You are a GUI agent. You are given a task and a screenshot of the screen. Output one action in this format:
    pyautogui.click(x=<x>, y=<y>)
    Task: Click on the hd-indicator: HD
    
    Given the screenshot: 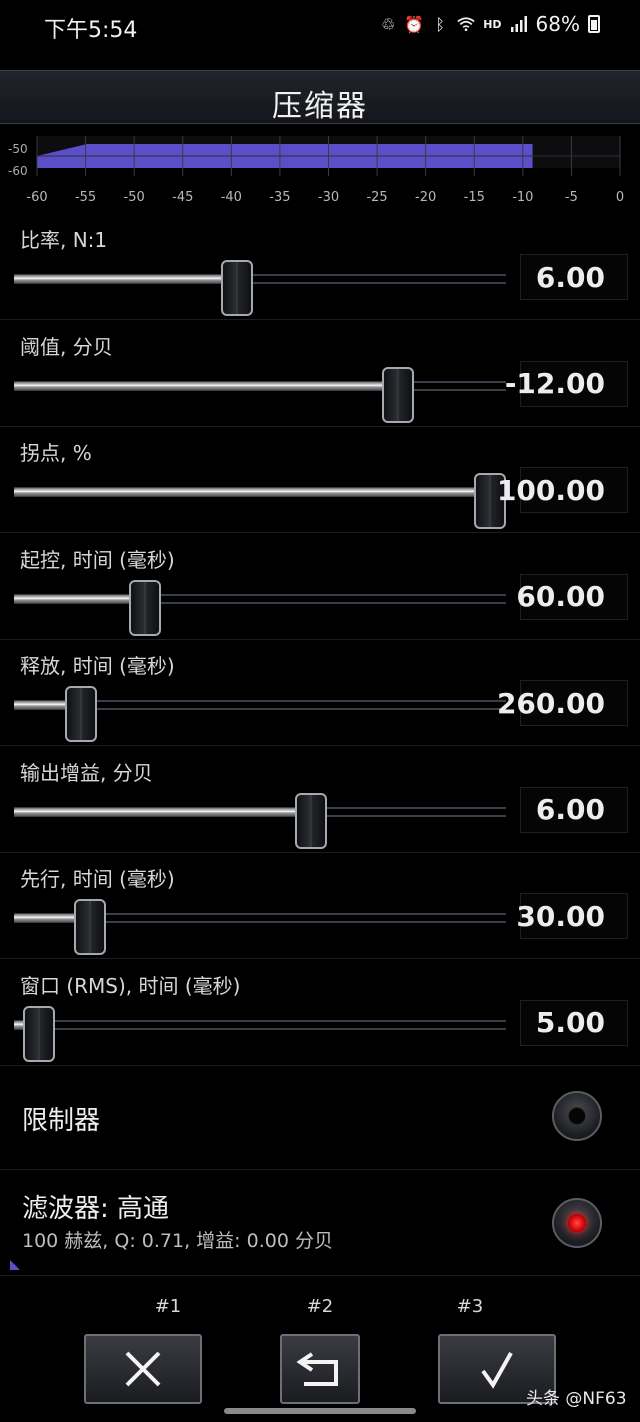 What is the action you would take?
    pyautogui.click(x=492, y=24)
    